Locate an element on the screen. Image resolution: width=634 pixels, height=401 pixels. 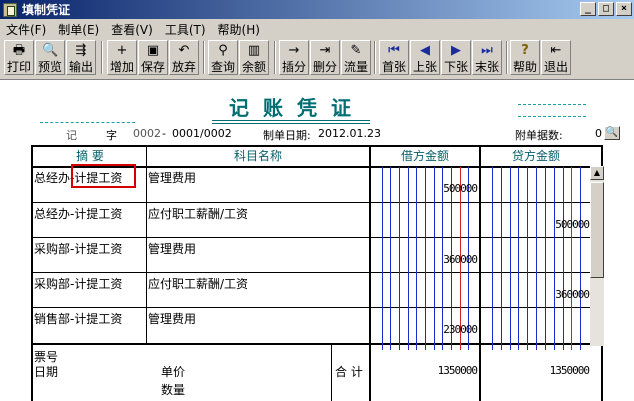
debit-header: 借方金额 is located at coordinates (424, 156).